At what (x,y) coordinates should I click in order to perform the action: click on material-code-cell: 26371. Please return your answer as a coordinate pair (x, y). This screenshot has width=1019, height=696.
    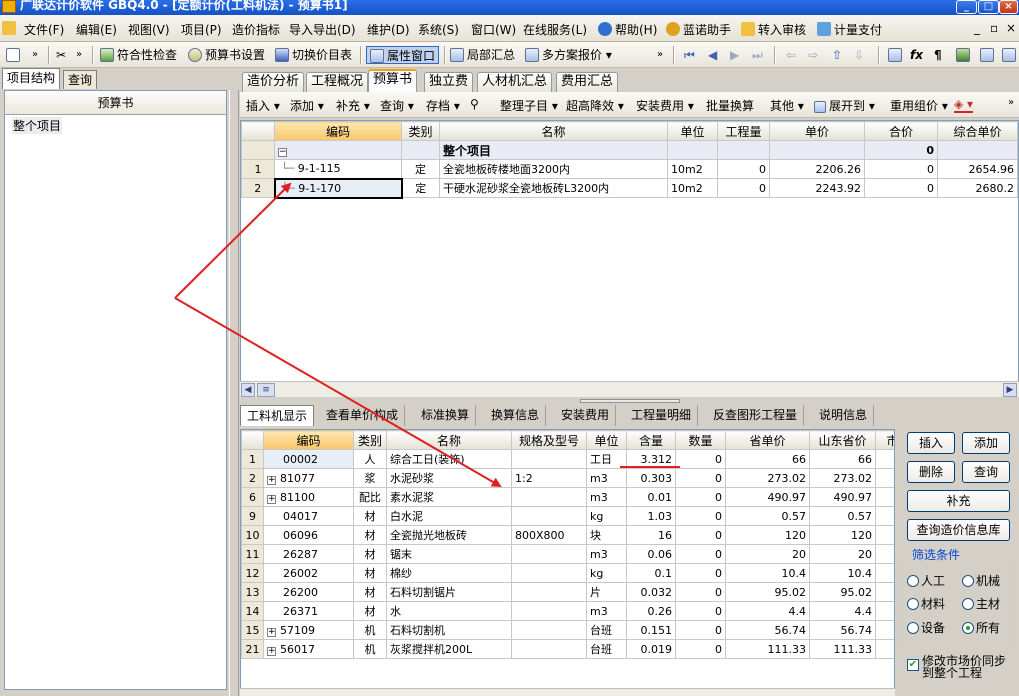
    Looking at the image, I should click on (308, 611).